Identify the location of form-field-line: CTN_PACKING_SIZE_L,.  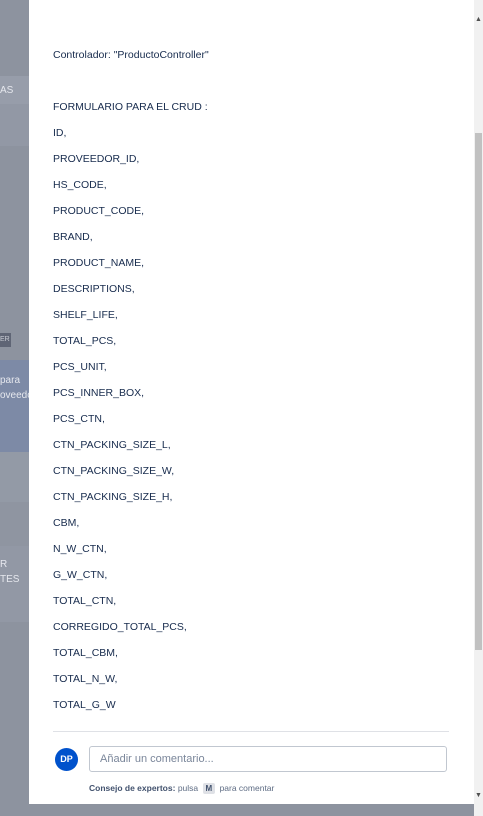
(112, 445).